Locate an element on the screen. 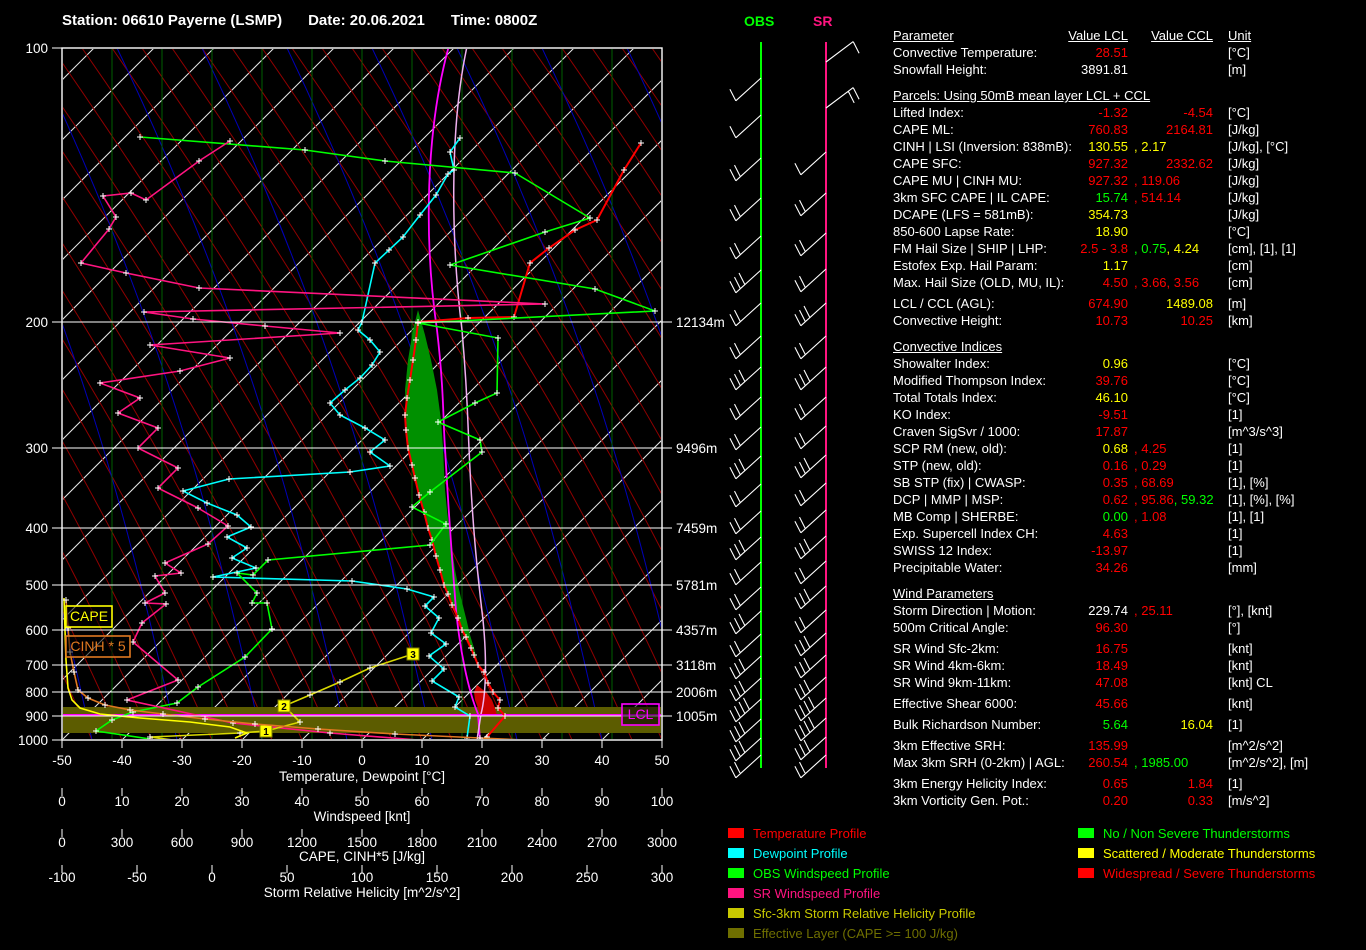  axis-tick-label: 60 is located at coordinates (421, 801).